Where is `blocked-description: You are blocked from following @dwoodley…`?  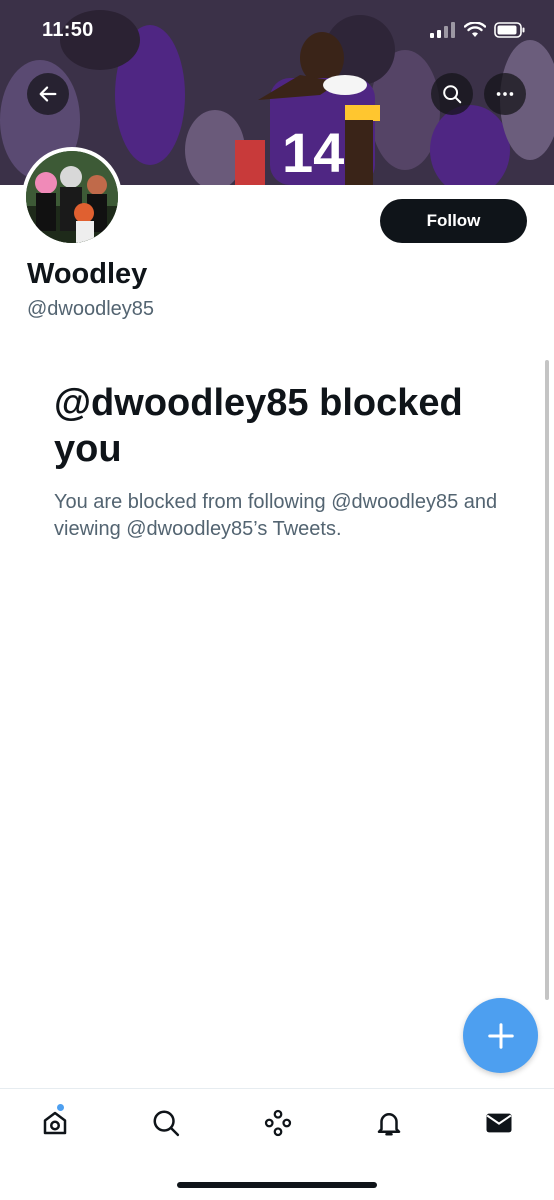
blocked-description: You are blocked from following @dwoodley… is located at coordinates (276, 515).